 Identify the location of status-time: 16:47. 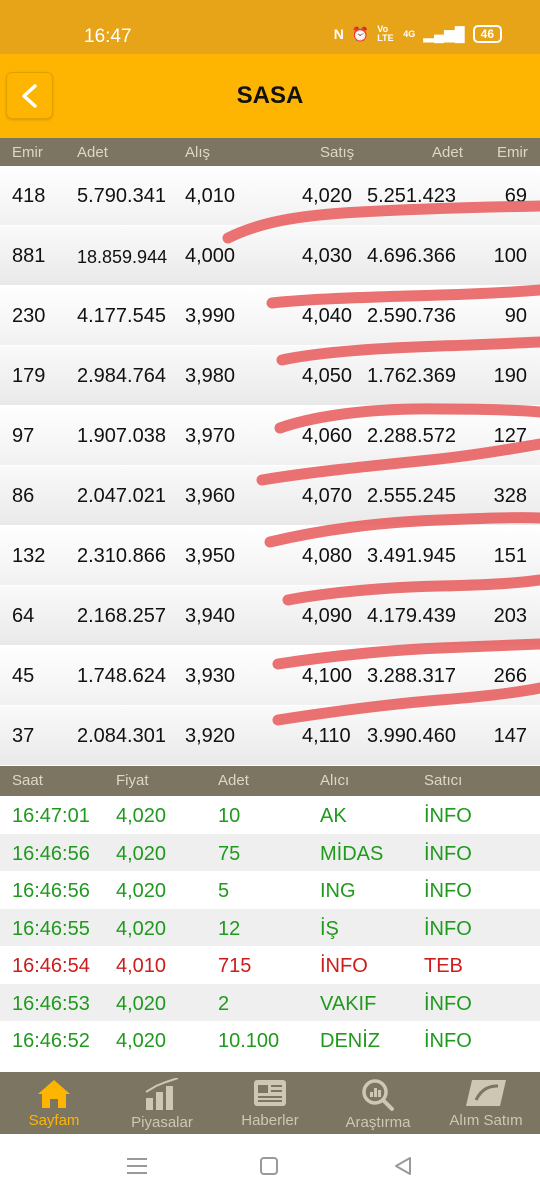
(108, 36).